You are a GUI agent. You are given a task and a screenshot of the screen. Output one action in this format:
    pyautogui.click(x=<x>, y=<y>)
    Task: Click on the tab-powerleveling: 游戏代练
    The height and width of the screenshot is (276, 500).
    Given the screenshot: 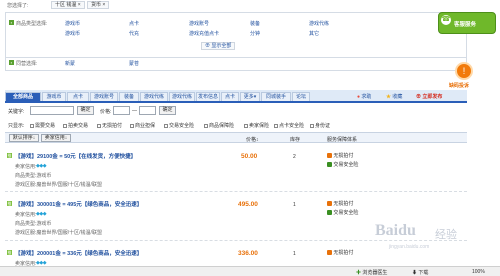 What is the action you would take?
    pyautogui.click(x=154, y=96)
    